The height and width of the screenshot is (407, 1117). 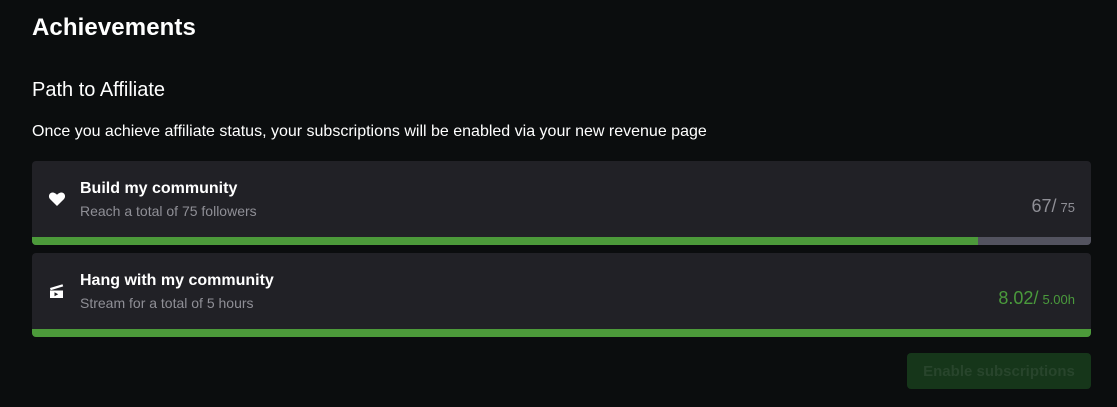 I want to click on section-title: Path to Affiliate, so click(x=99, y=90).